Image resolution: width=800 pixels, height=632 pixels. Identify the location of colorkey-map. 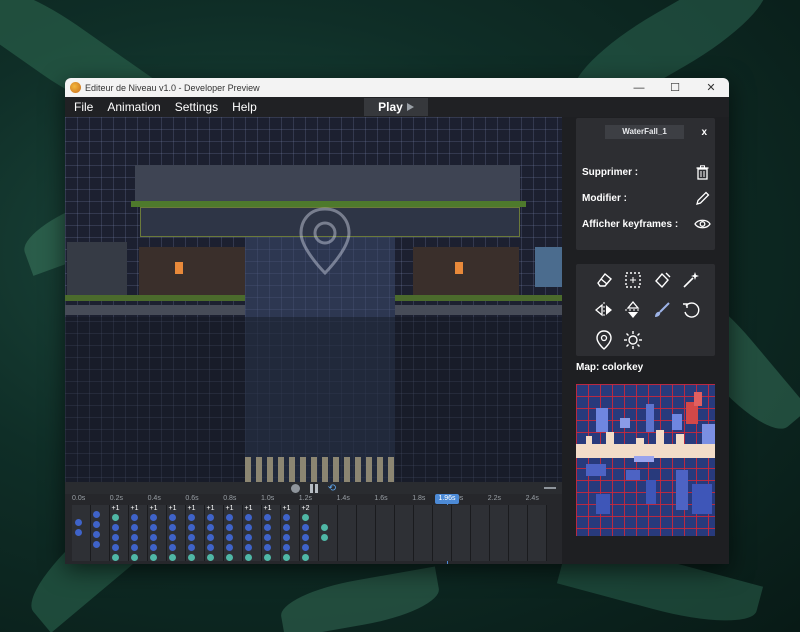
(645, 460).